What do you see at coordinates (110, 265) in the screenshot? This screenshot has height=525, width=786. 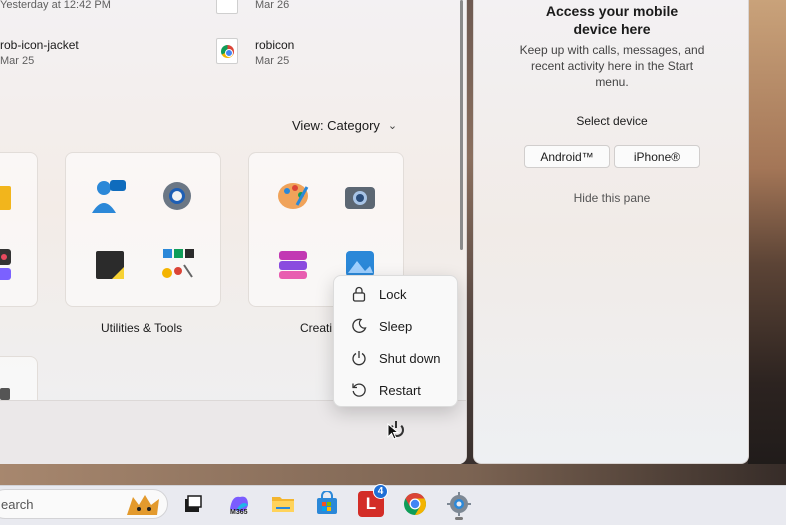 I see `sticky-notes-icon` at bounding box center [110, 265].